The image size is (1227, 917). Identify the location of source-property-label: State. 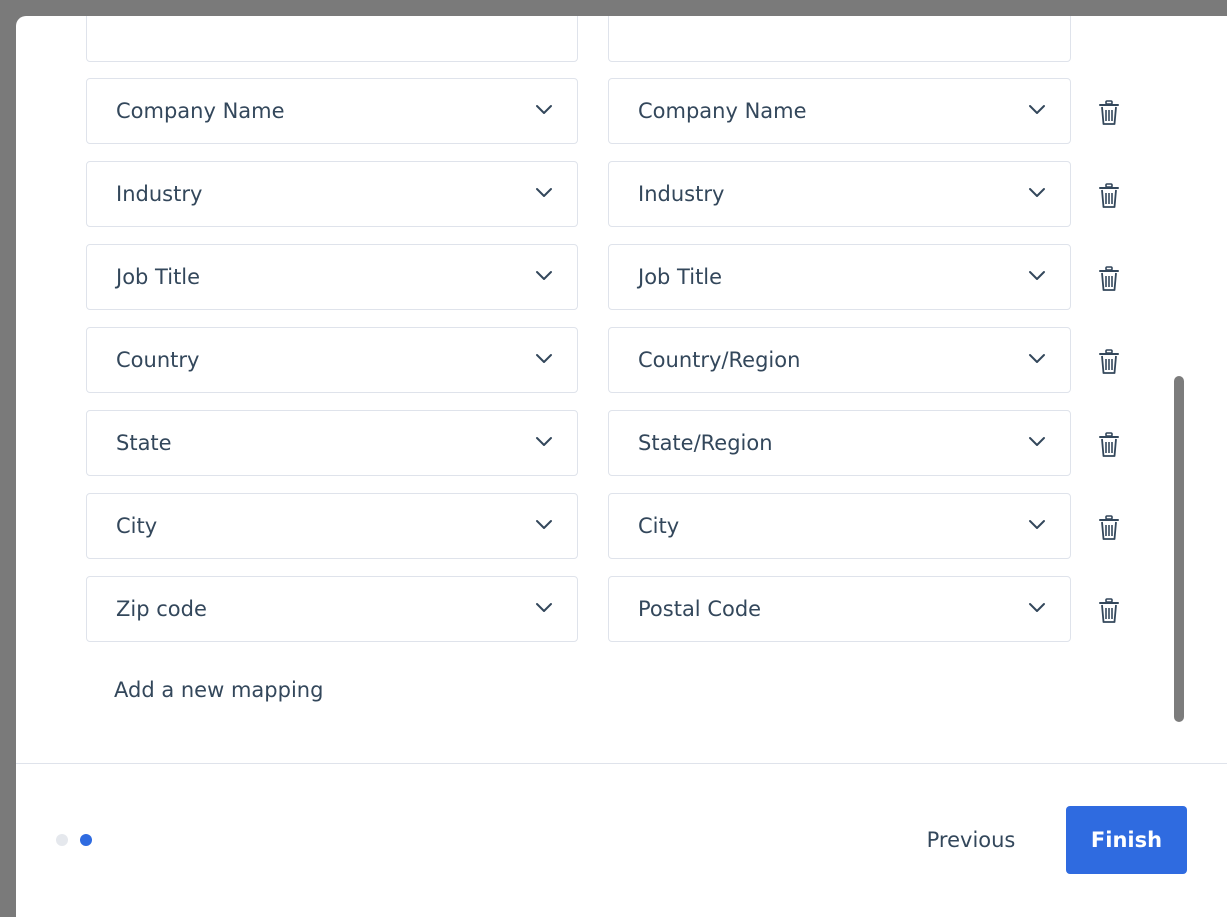
(144, 443).